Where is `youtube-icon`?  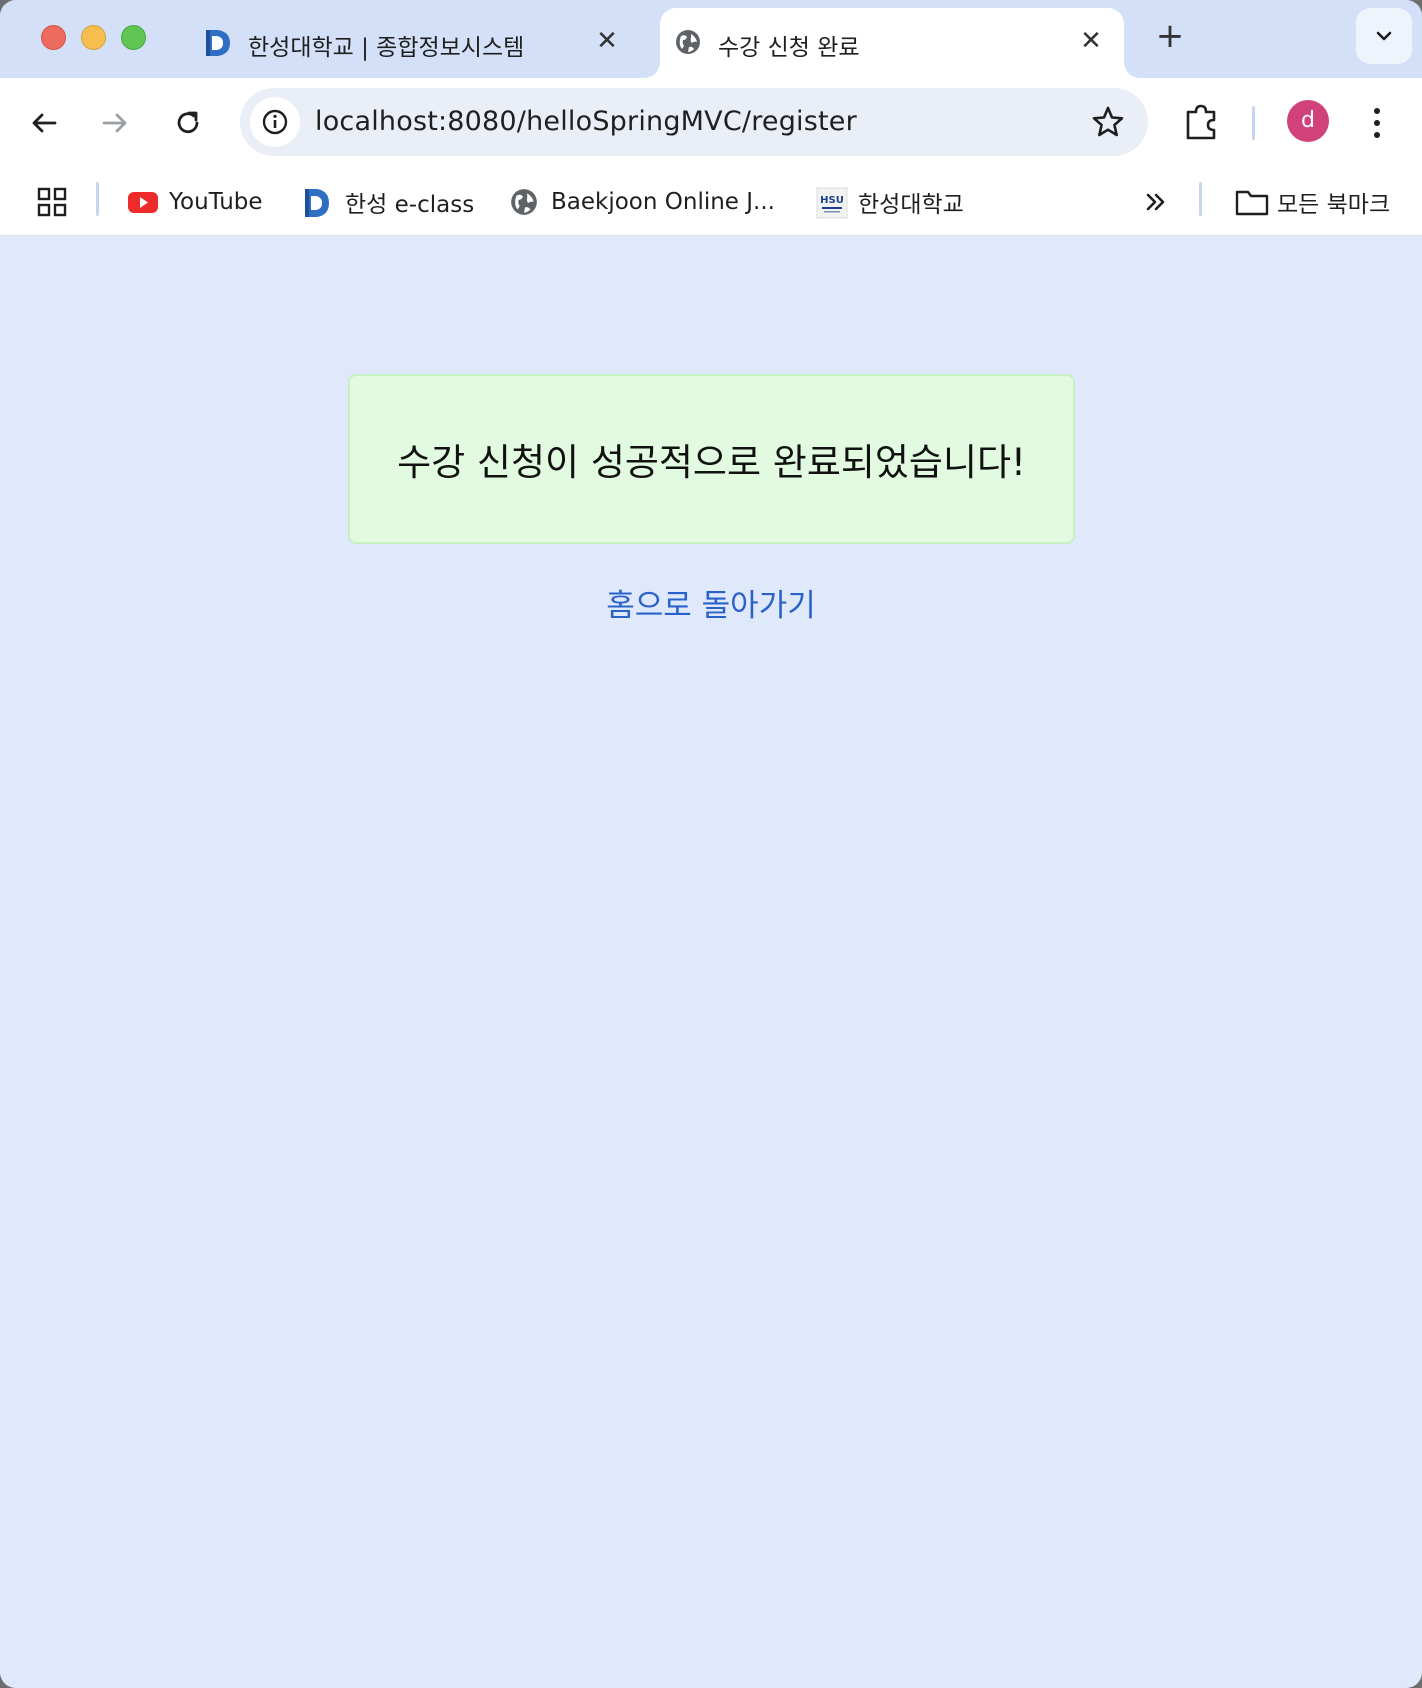 youtube-icon is located at coordinates (142, 202).